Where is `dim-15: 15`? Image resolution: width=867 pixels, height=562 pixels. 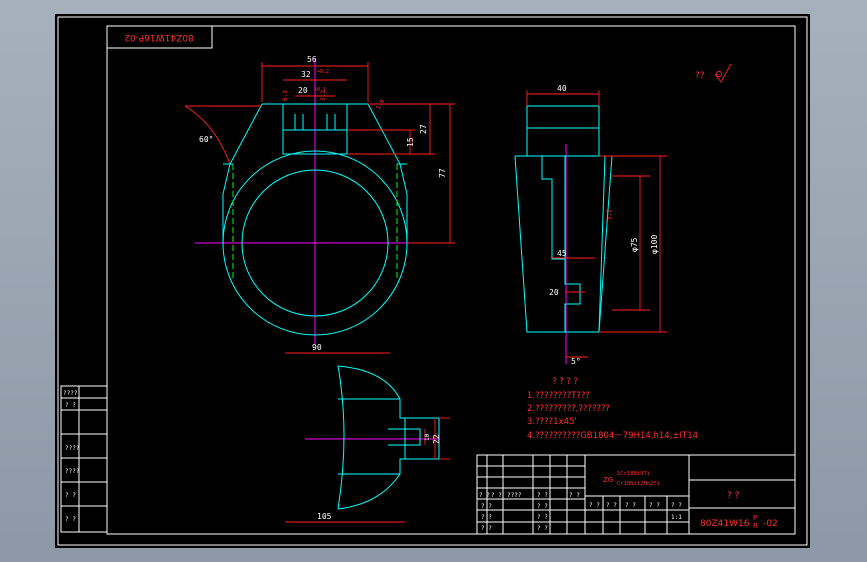
dim-15: 15 is located at coordinates (410, 142).